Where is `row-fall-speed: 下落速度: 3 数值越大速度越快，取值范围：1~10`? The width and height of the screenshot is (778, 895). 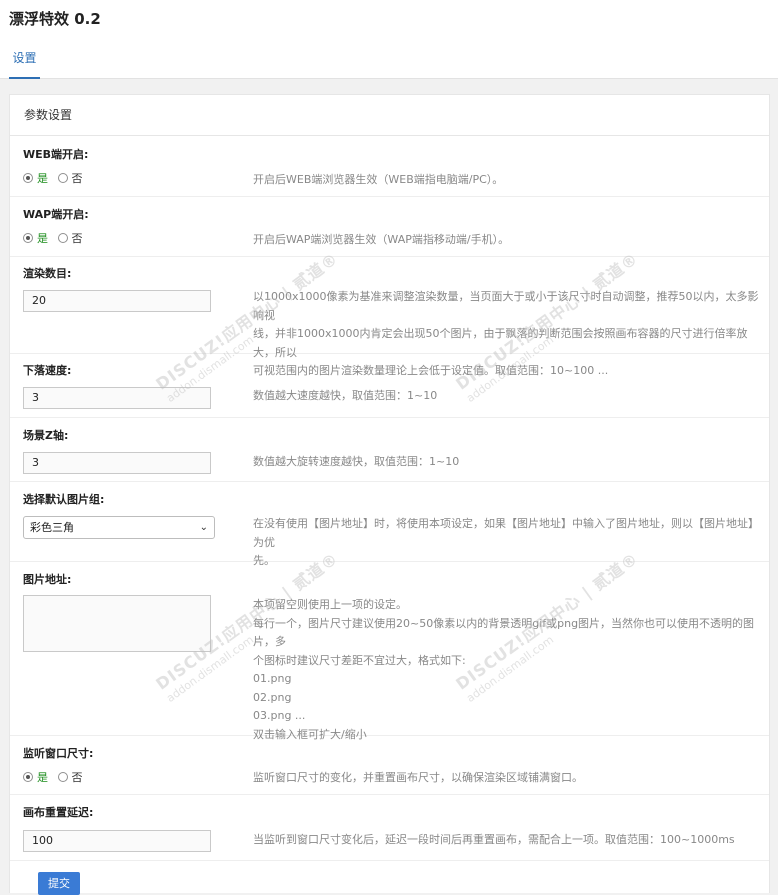 row-fall-speed: 下落速度: 3 数值越大速度越快，取值范围：1~10 is located at coordinates (389, 386).